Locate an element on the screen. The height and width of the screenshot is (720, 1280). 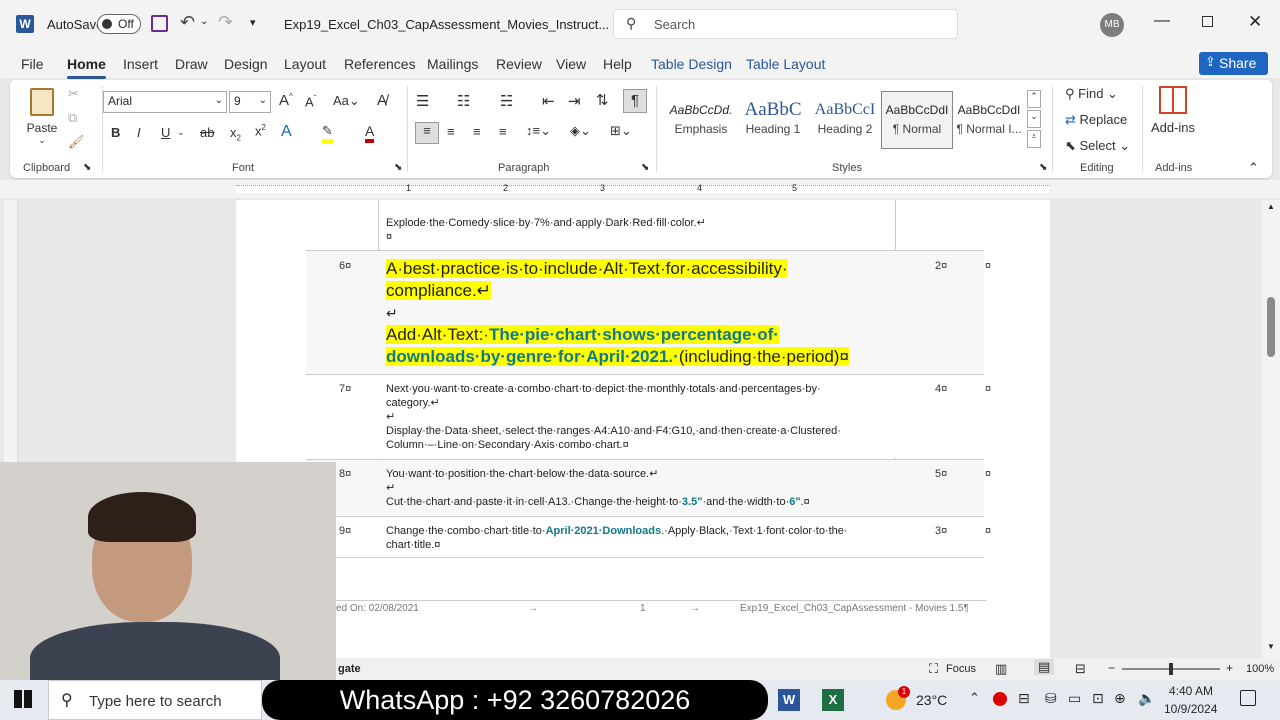
align-center-icon: ≡ is located at coordinates (451, 131).